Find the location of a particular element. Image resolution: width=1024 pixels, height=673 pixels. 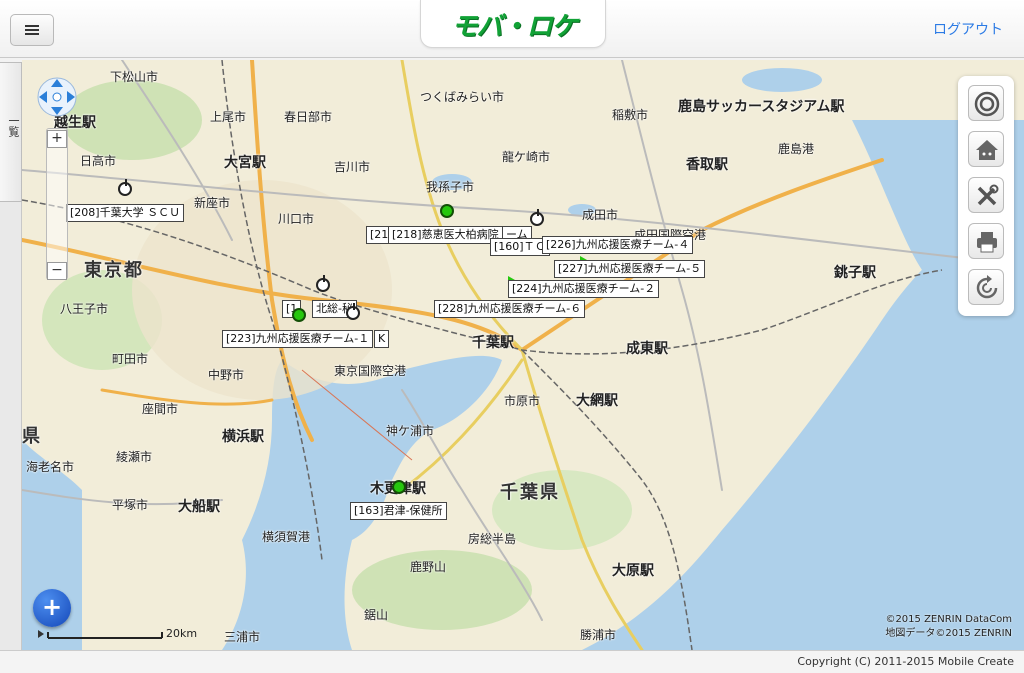

logo-tab: モバ・ロケ is located at coordinates (513, 24).